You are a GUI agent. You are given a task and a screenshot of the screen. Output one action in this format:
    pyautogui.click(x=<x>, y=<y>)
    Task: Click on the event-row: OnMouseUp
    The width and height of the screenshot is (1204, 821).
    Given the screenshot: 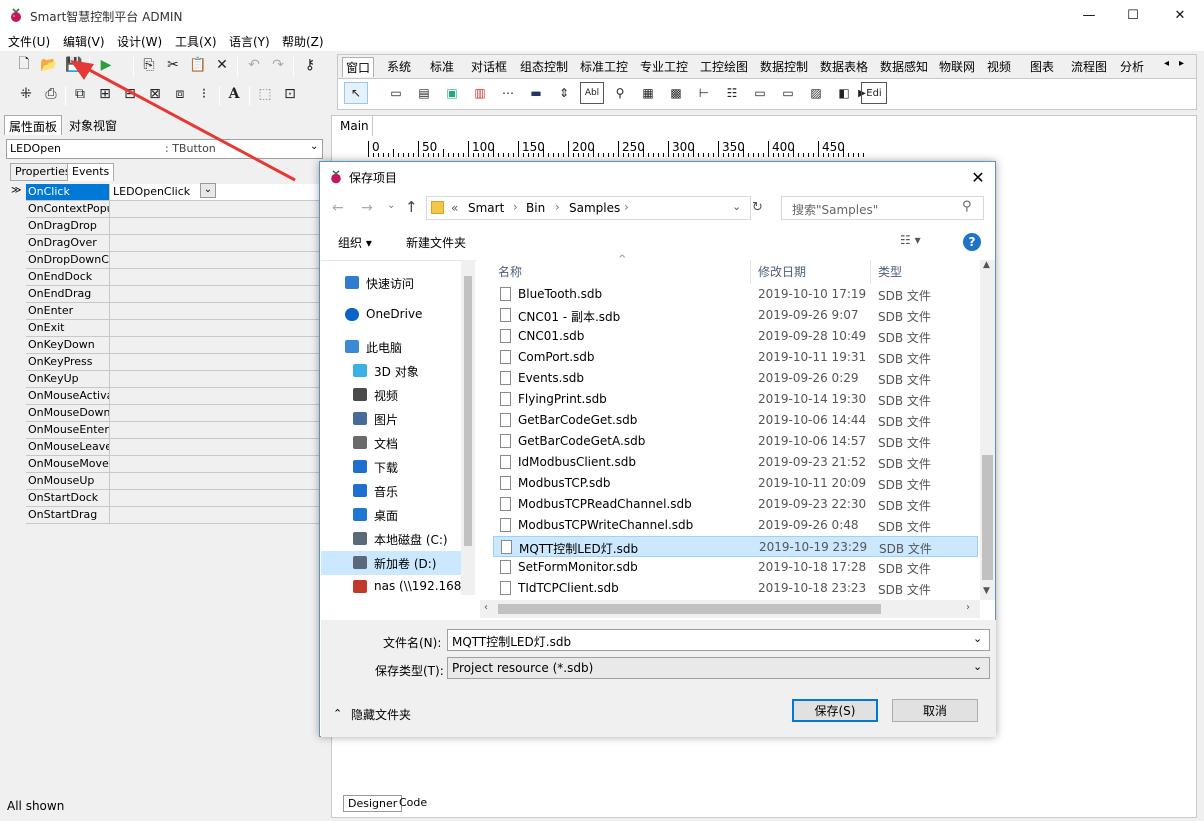 What is the action you would take?
    pyautogui.click(x=165, y=481)
    